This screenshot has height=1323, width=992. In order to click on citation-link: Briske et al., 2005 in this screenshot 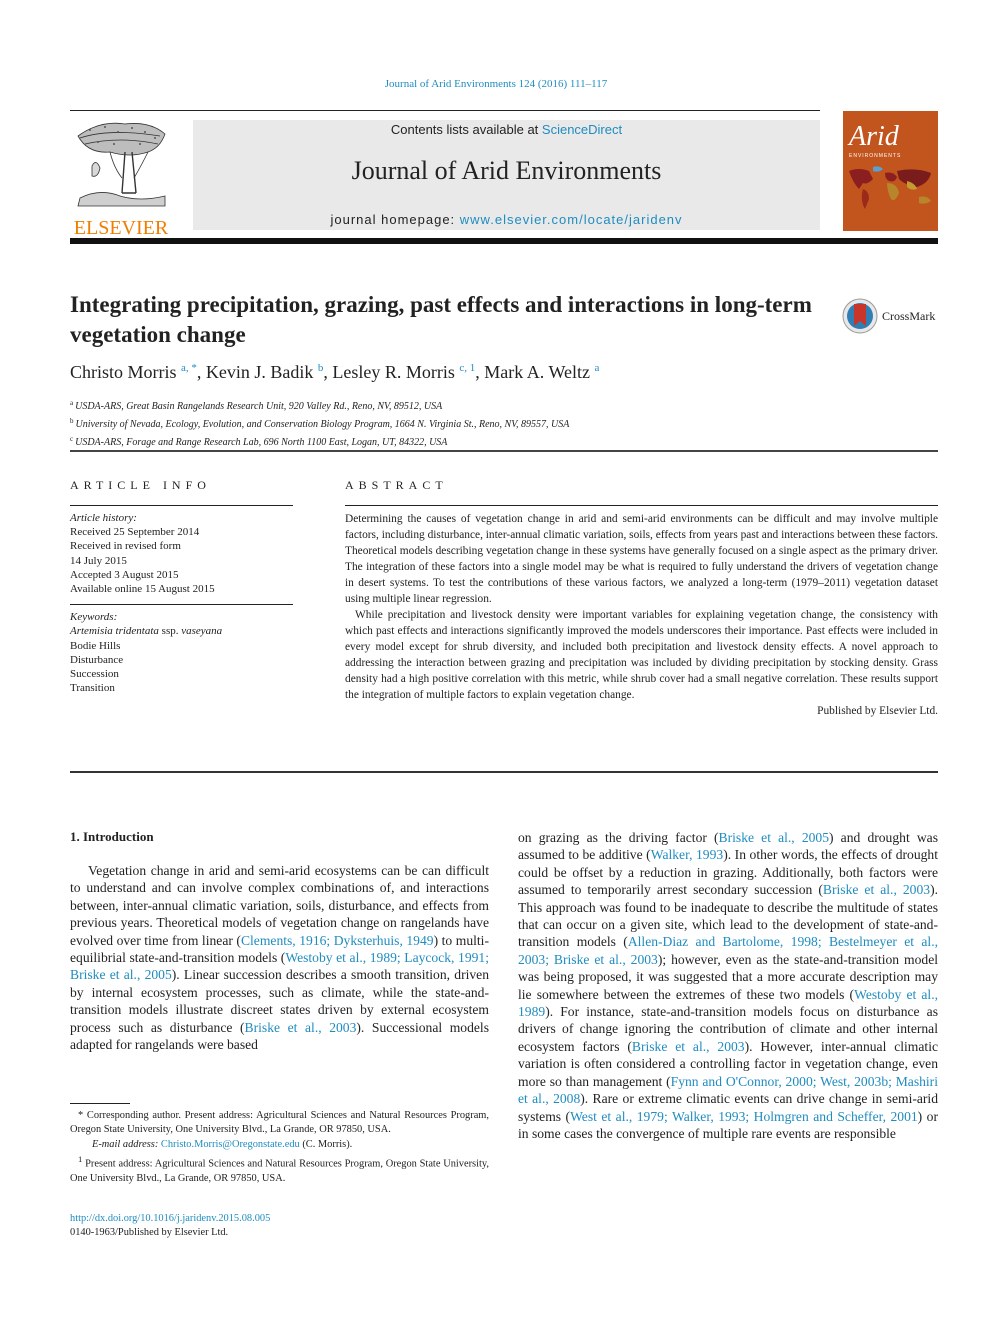, I will do `click(774, 837)`.